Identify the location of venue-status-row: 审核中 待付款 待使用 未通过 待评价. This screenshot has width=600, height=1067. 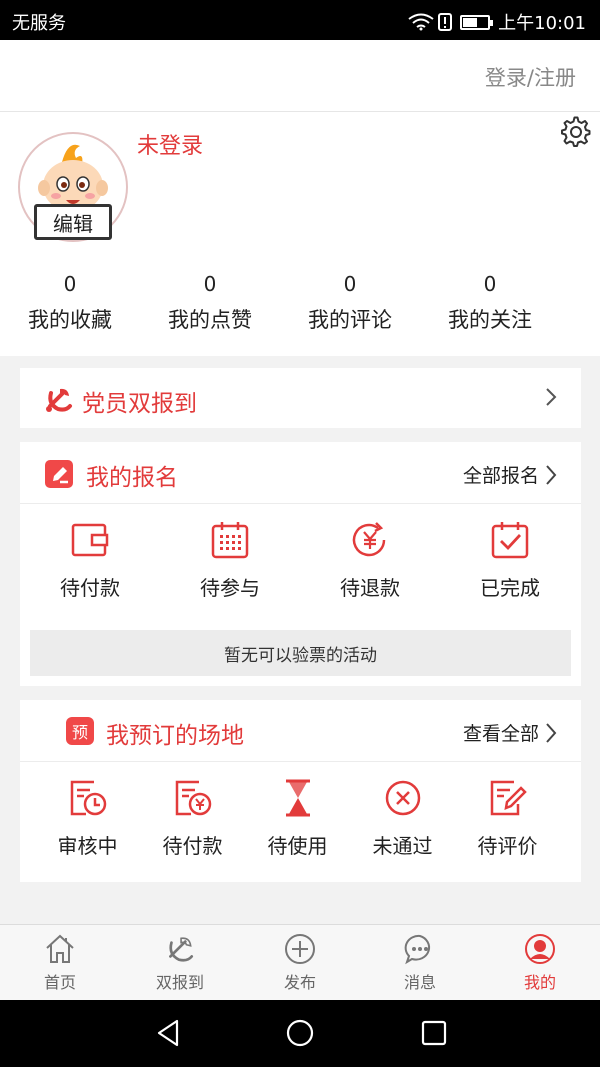
(300, 818).